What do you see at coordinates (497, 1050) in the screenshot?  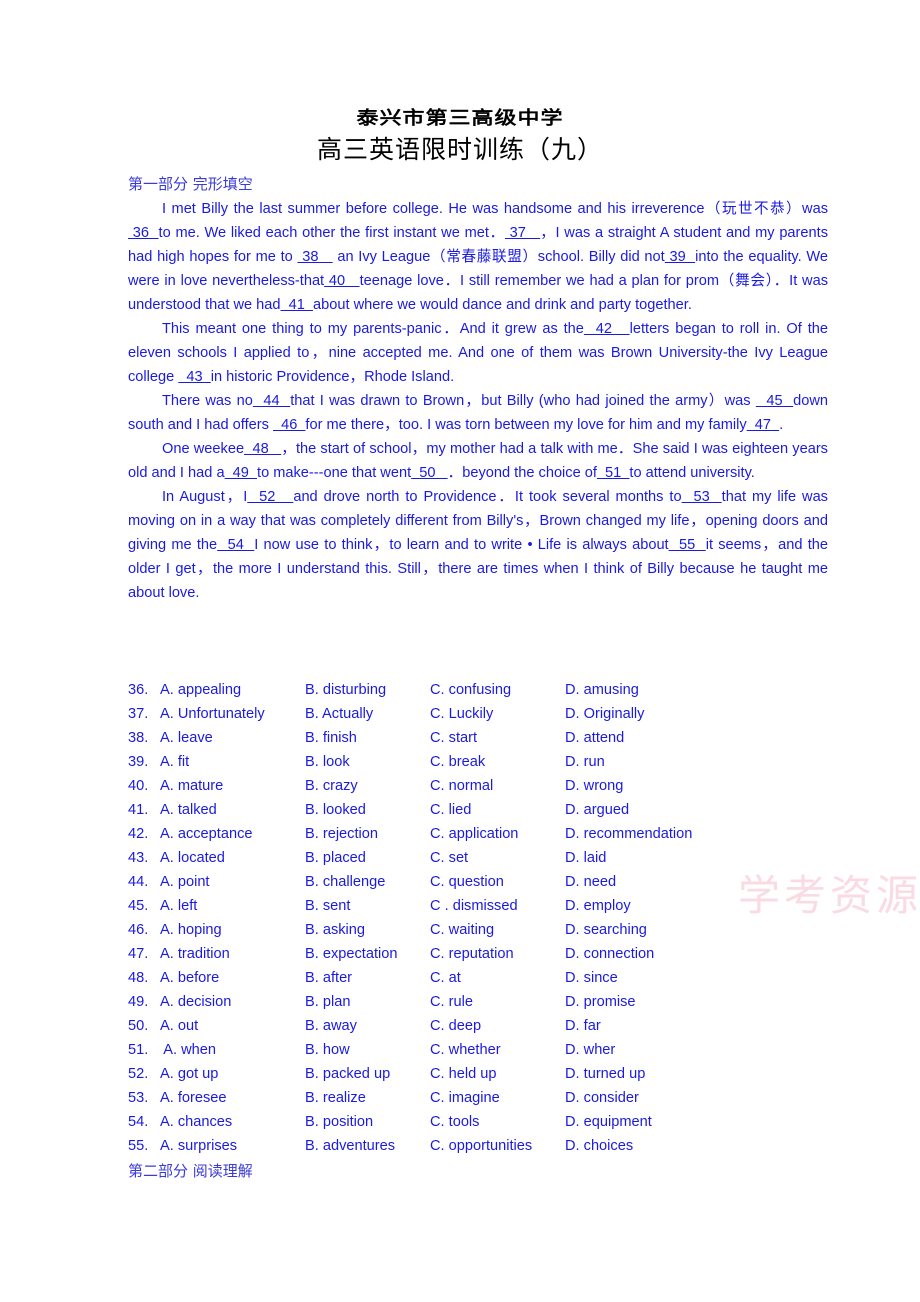 I see `option-choice-c: C. whether` at bounding box center [497, 1050].